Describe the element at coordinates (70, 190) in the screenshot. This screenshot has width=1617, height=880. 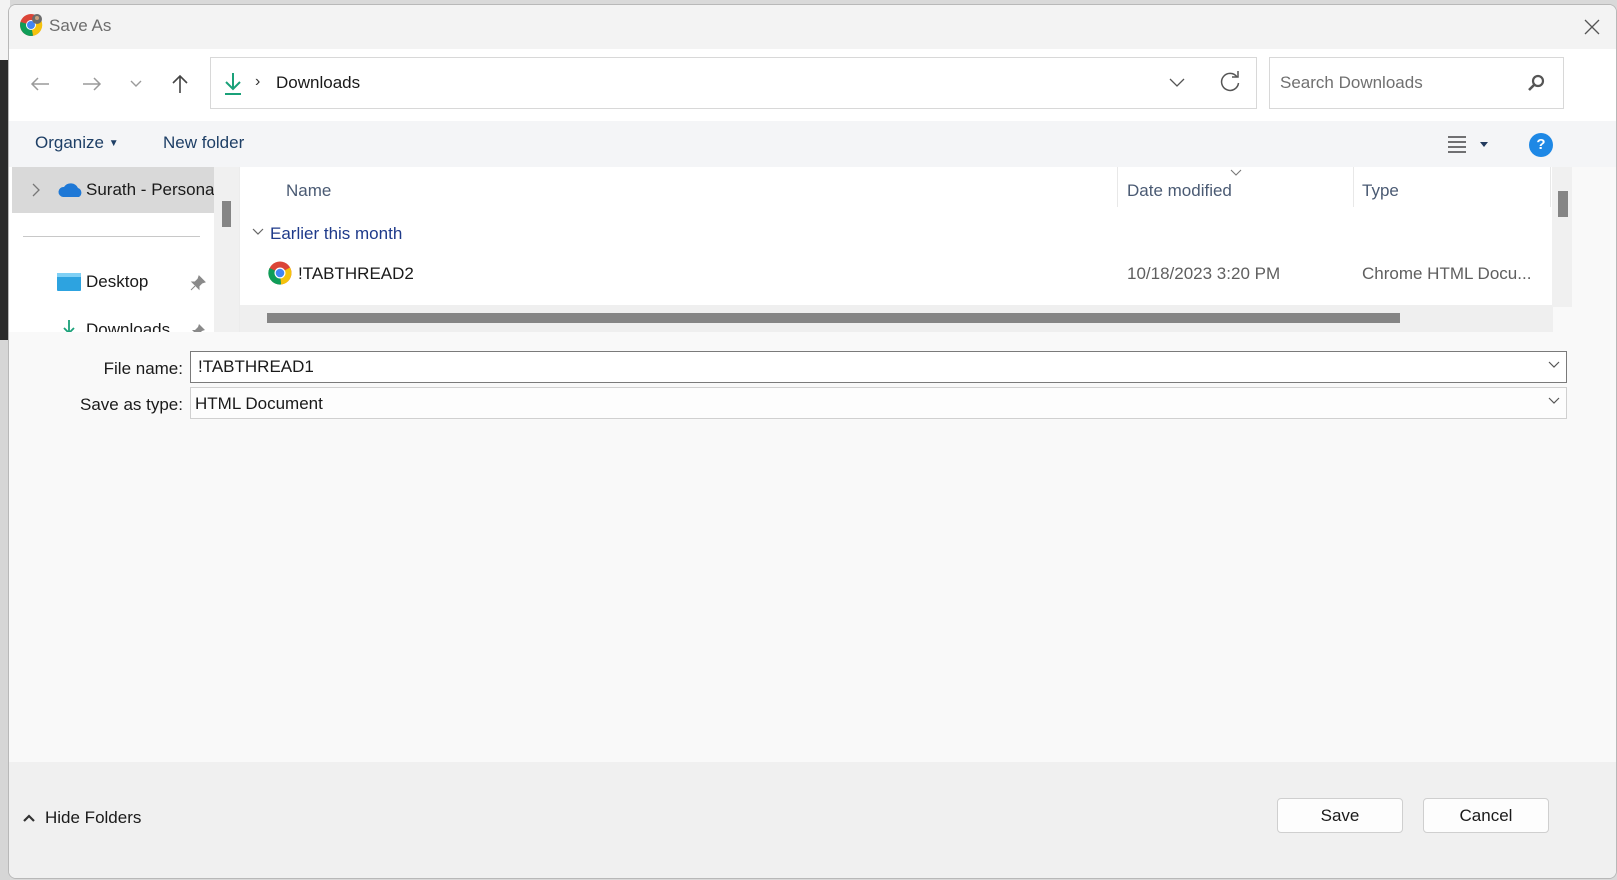
I see `onedrive-icon` at that location.